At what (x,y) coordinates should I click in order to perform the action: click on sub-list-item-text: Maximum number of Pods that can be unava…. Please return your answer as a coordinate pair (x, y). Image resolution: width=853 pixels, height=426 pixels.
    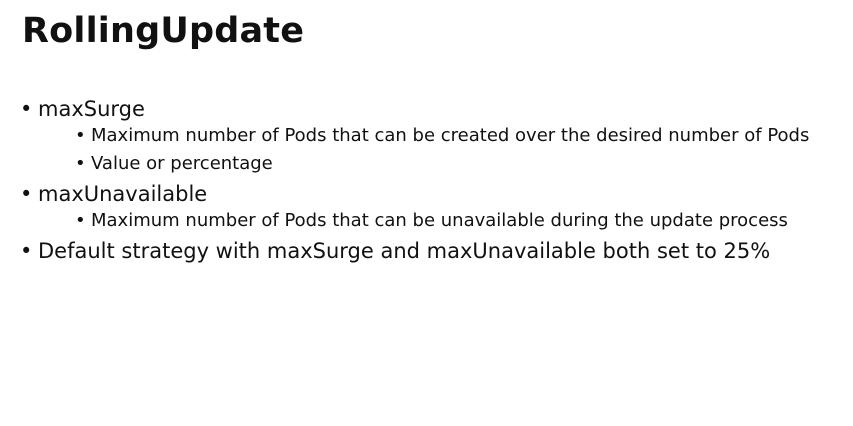
    Looking at the image, I should click on (439, 220).